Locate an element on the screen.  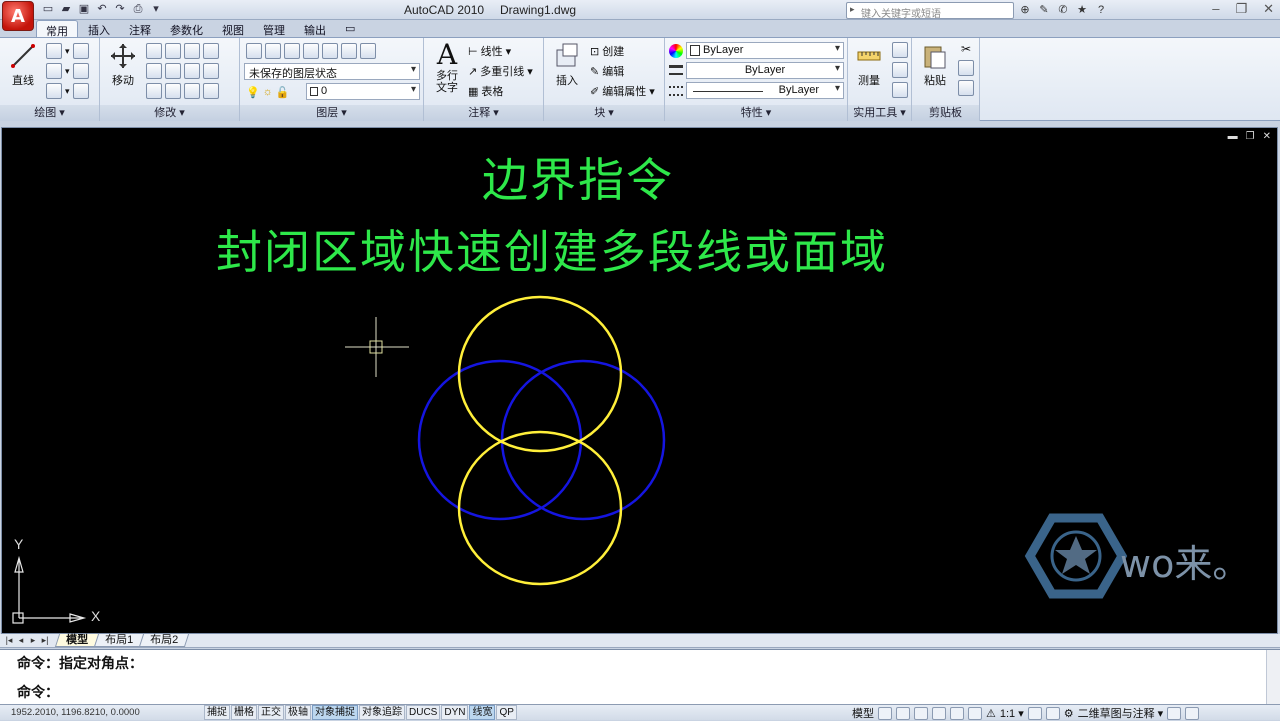
insert-block-button: 插入 is located at coordinates (567, 65).